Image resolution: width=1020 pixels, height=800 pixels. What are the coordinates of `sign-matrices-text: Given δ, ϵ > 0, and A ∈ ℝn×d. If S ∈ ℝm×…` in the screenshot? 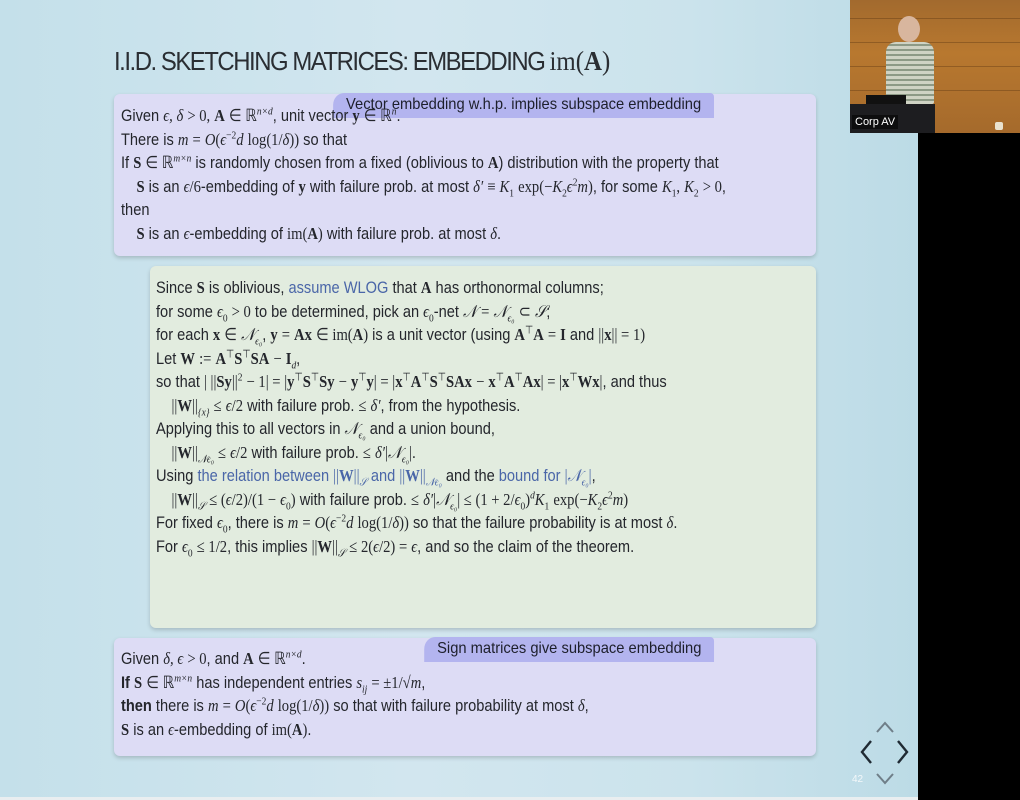 It's located at (393, 694).